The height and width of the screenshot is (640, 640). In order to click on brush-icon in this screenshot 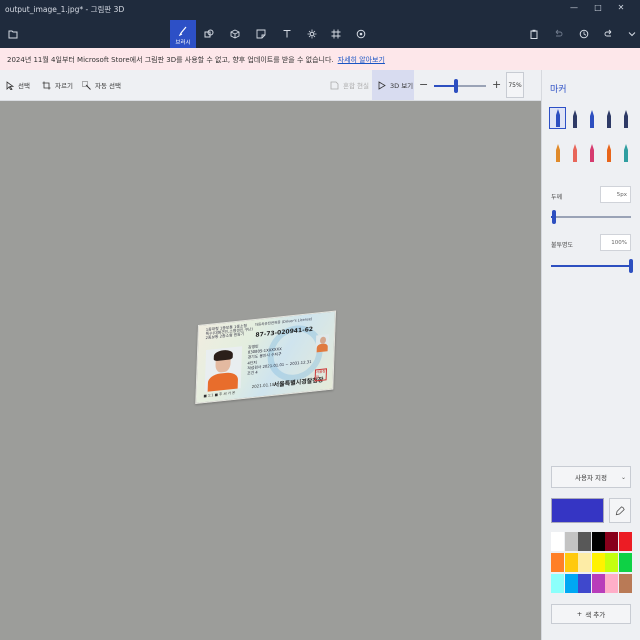, I will do `click(182, 31)`.